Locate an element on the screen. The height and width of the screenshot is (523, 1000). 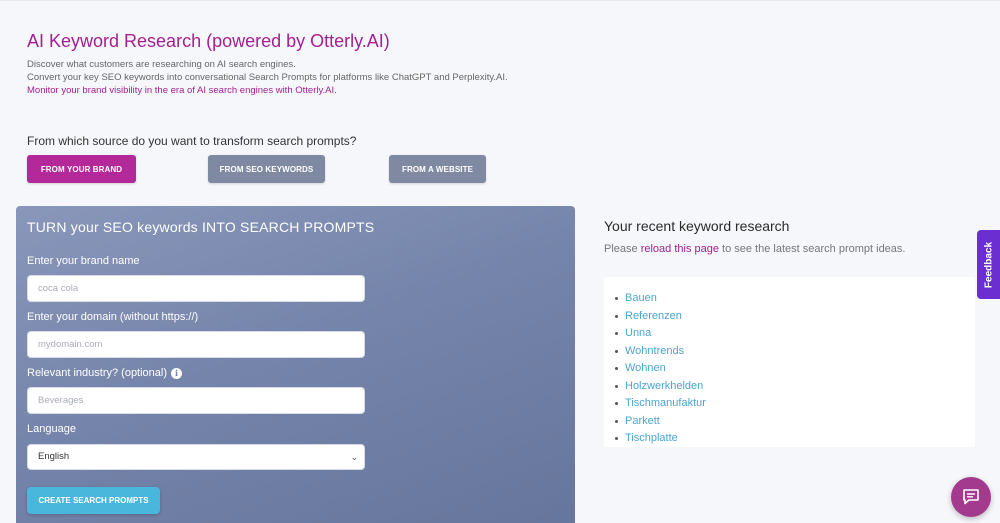
recent-research-title: Your recent keyword research is located at coordinates (697, 226).